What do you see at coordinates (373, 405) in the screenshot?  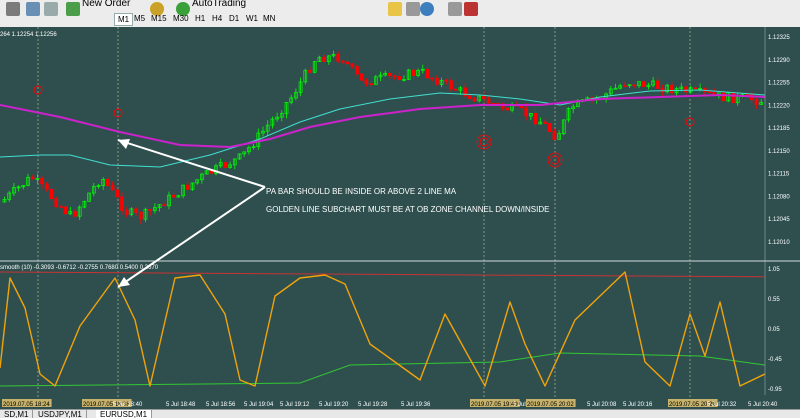 I see `time-tick-label: 5 Jul 19:28` at bounding box center [373, 405].